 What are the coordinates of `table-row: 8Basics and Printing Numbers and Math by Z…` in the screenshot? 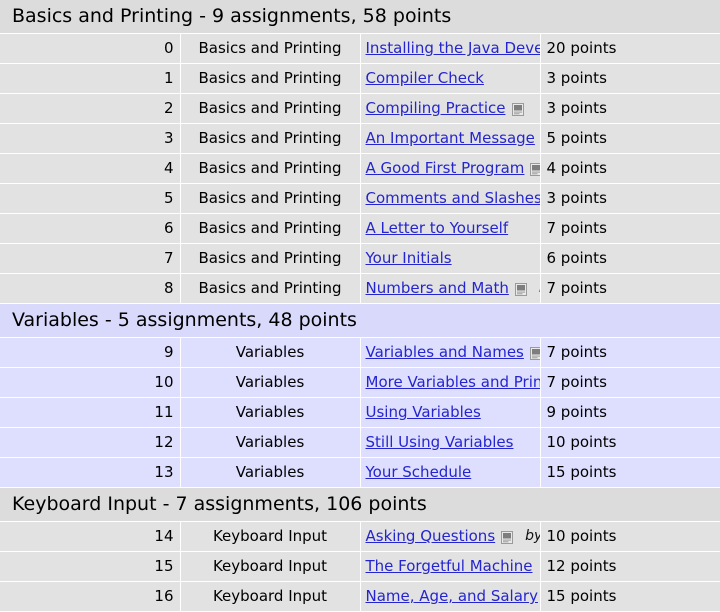 It's located at (360, 288).